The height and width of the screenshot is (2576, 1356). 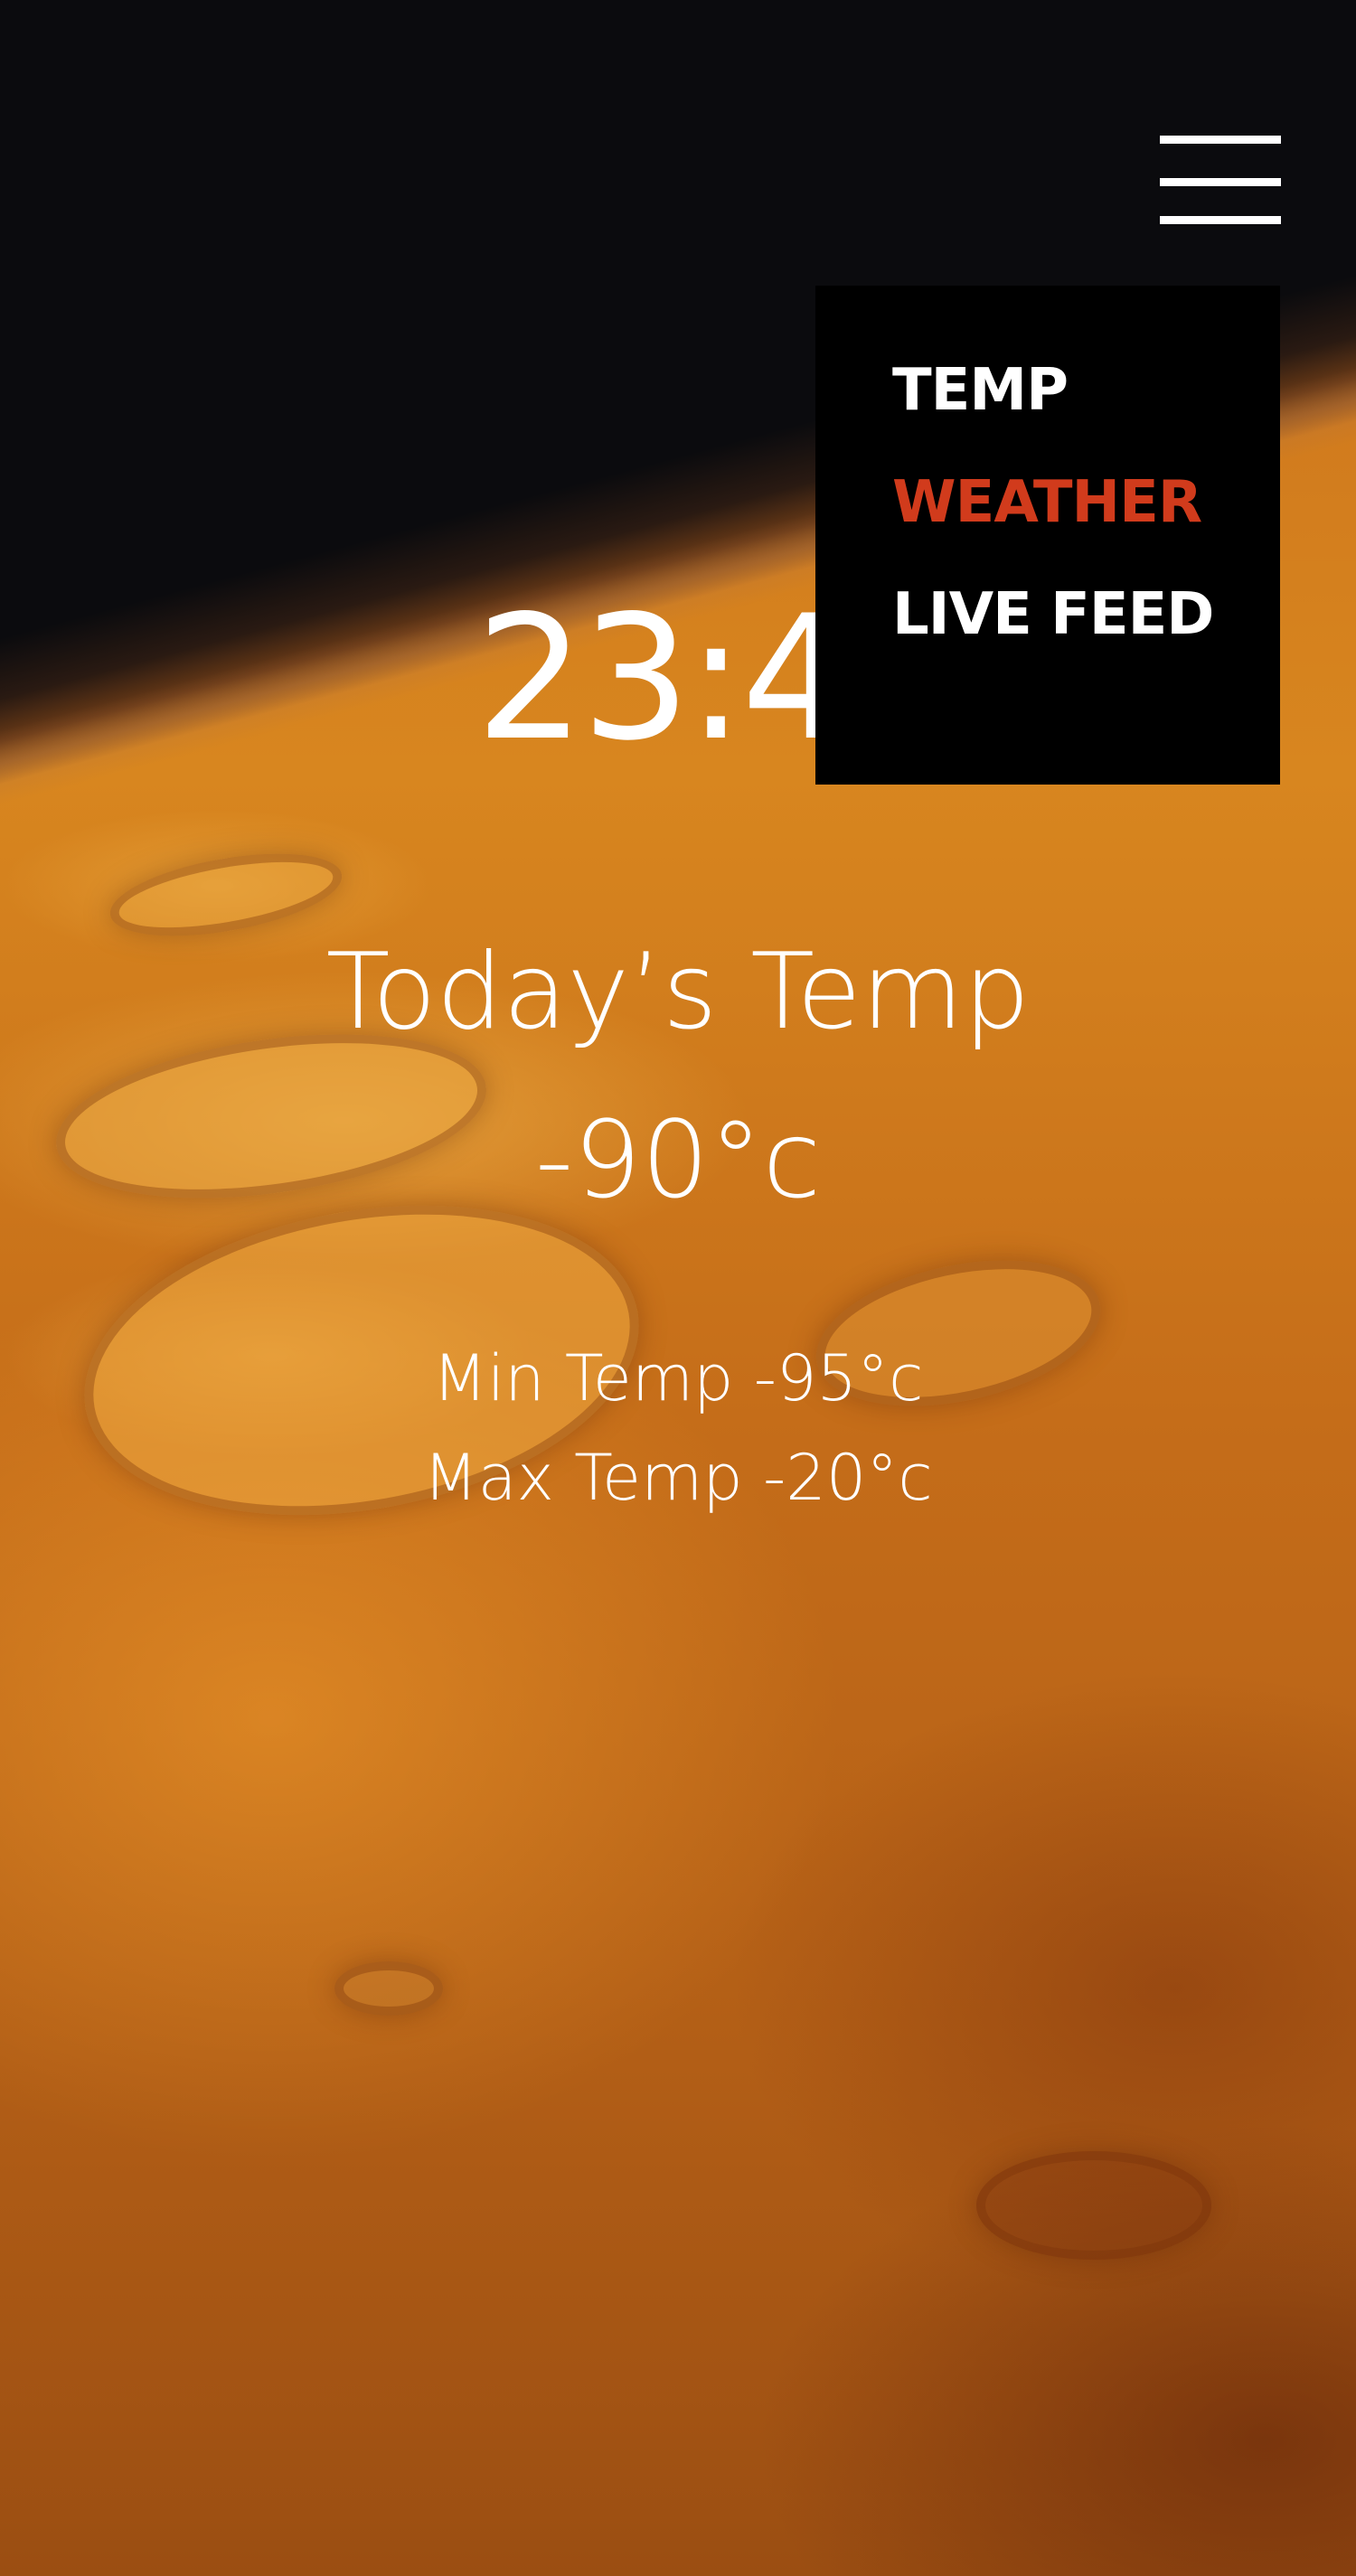 I want to click on todays-temp-value: -90°c, so click(x=678, y=1159).